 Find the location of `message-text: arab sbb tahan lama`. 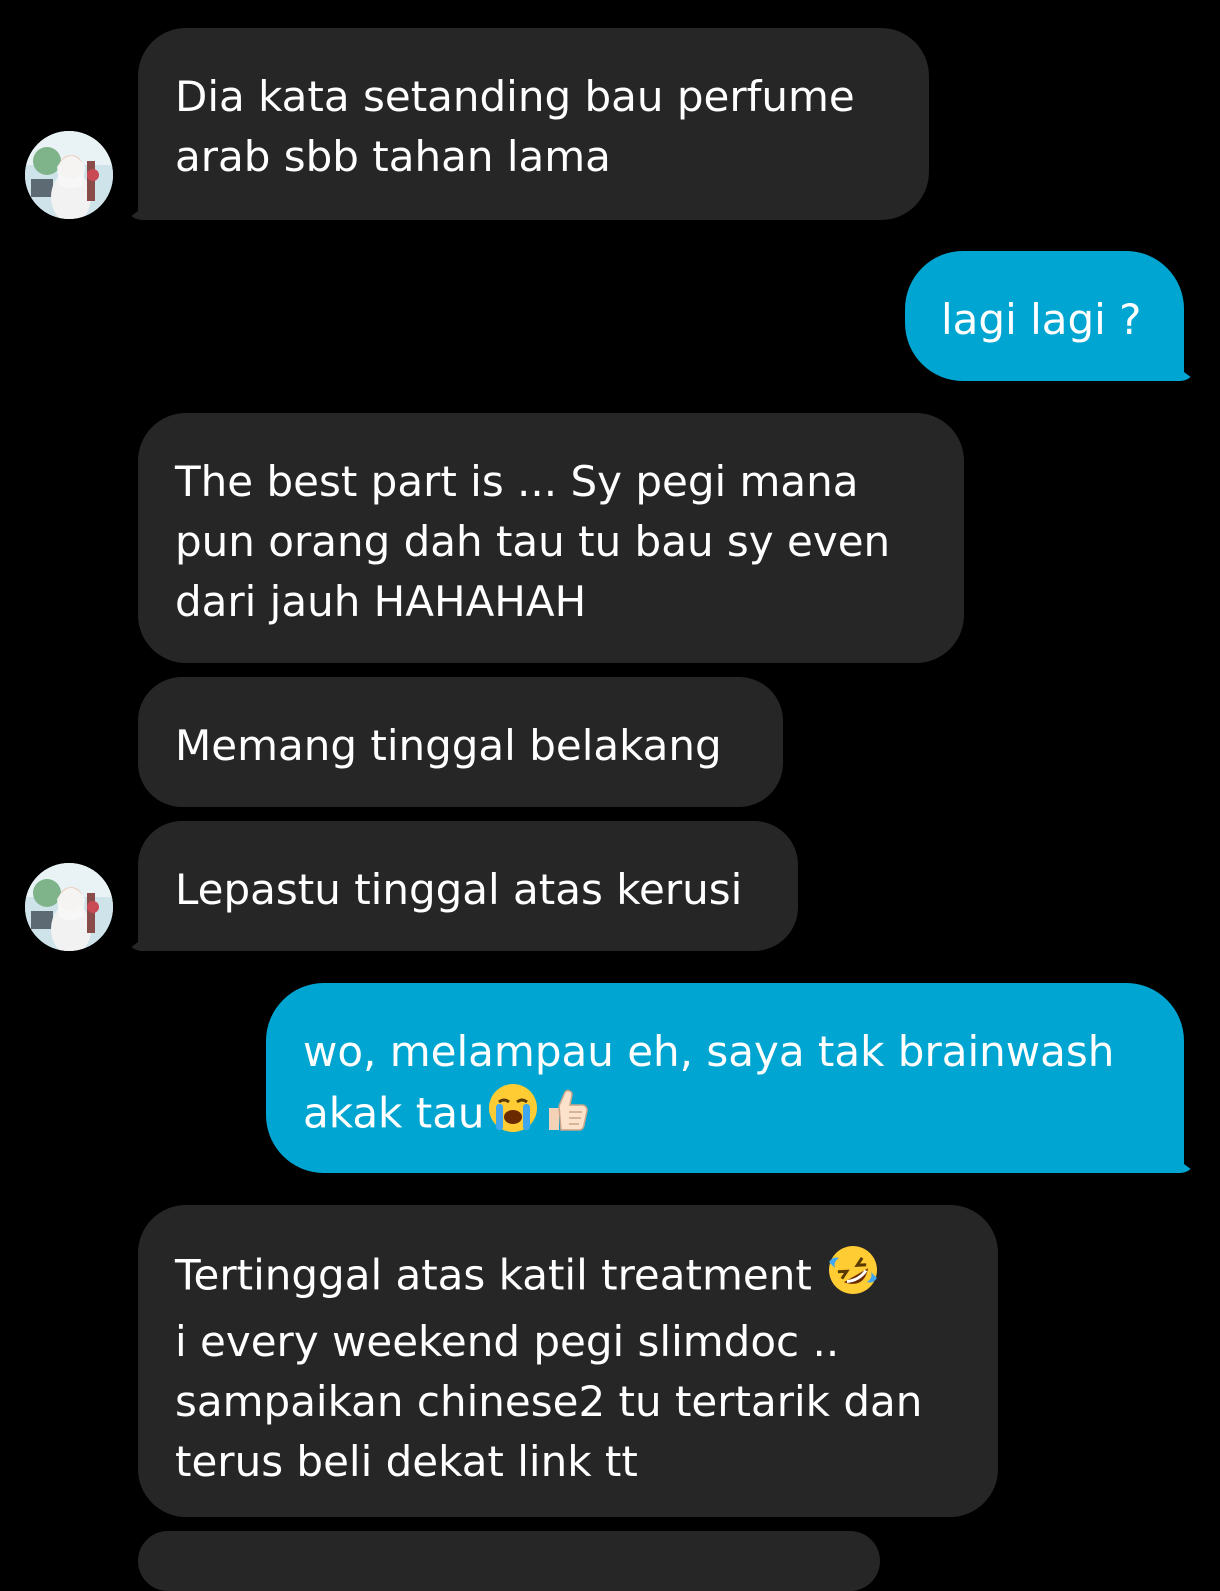

message-text: arab sbb tahan lama is located at coordinates (393, 156).